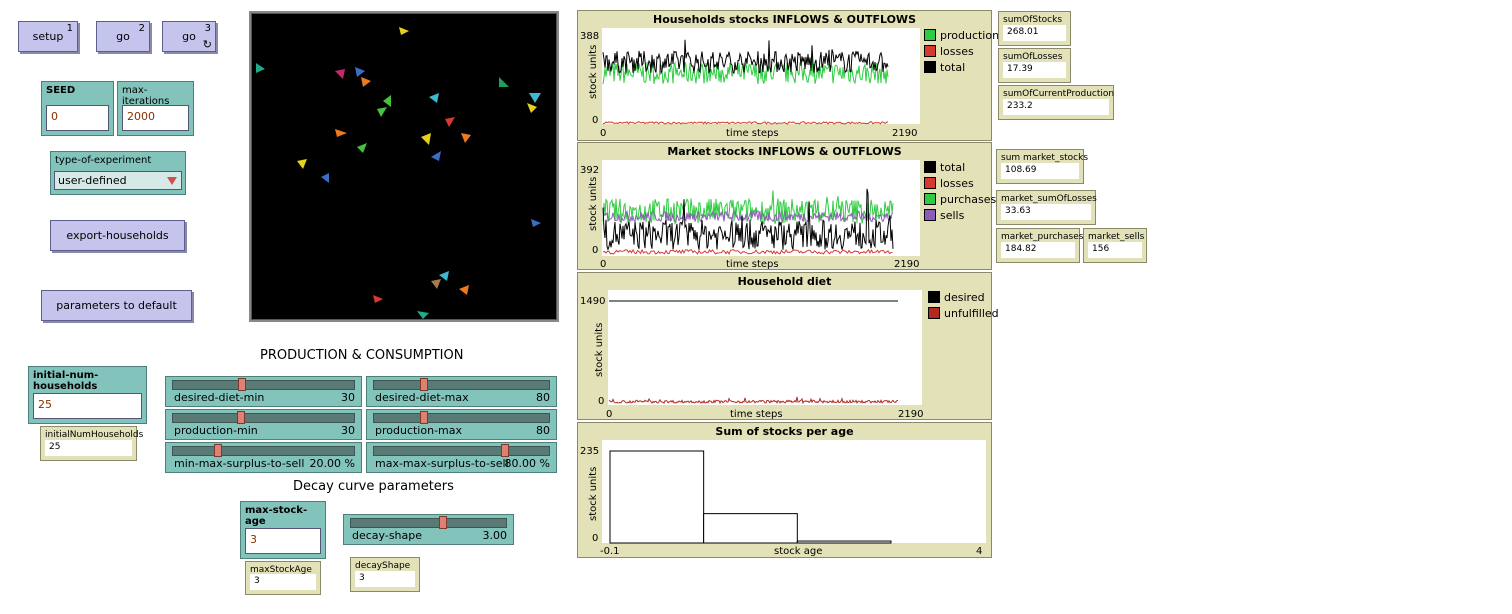  Describe the element at coordinates (442, 463) in the screenshot. I see `slider-label: max-max-surplus-to-sell` at that location.